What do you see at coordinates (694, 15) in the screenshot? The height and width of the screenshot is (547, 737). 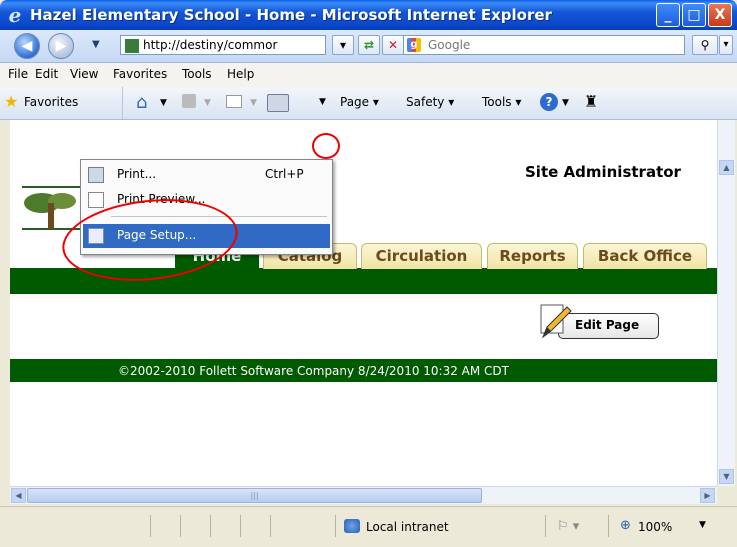 I see `maximize-button: □` at bounding box center [694, 15].